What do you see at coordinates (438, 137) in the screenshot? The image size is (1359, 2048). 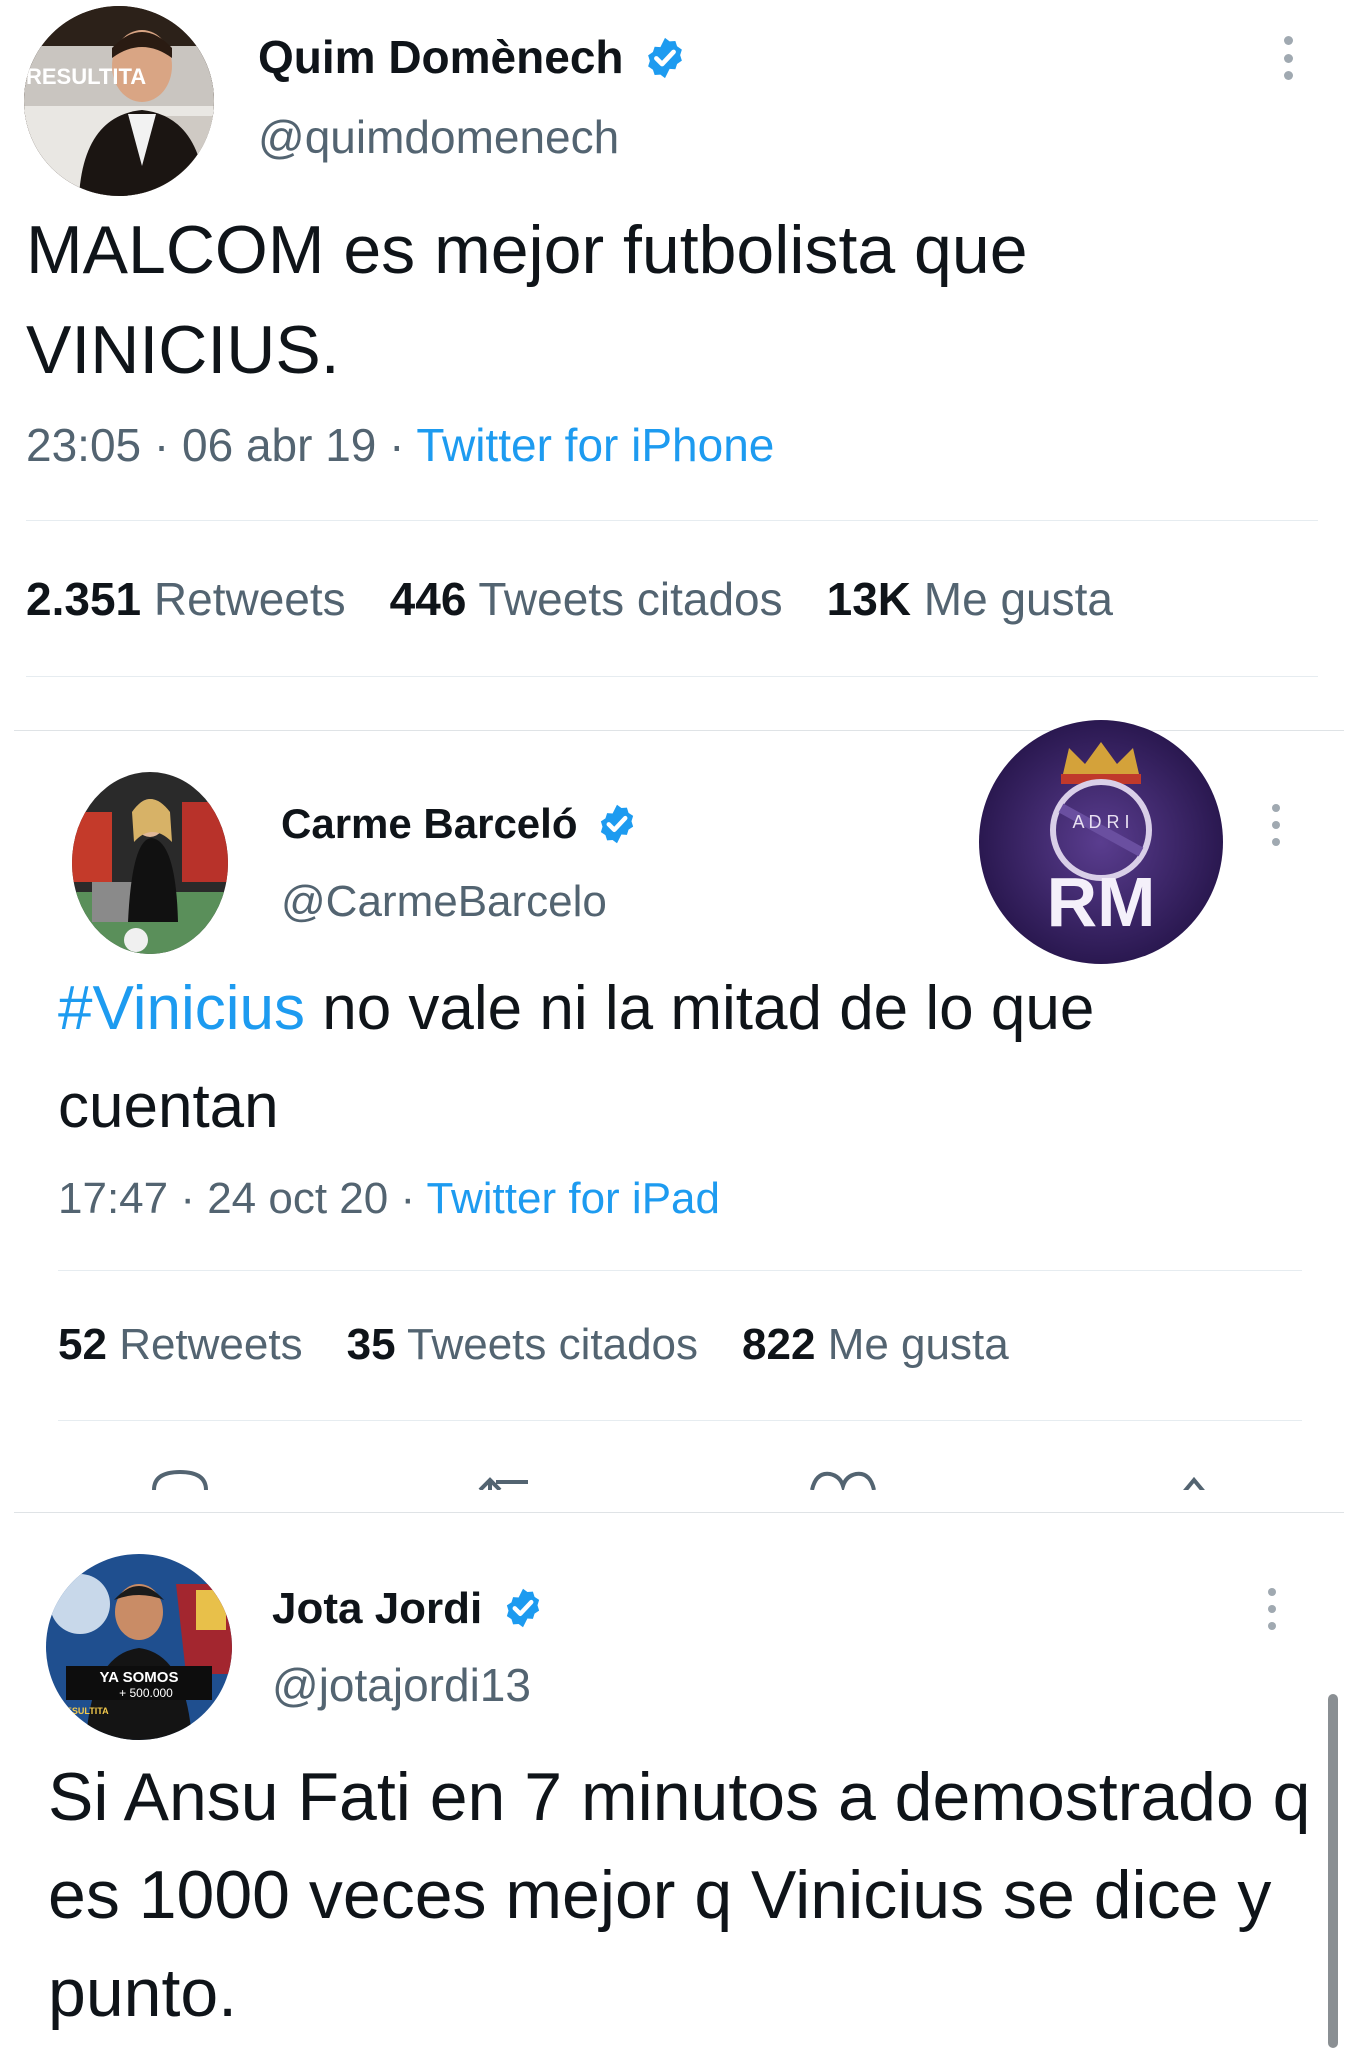 I see `author-handle: @quimdomenech` at bounding box center [438, 137].